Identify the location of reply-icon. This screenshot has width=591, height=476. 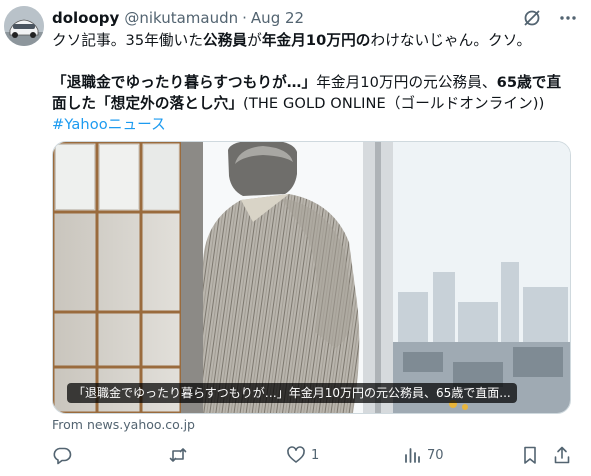
(62, 456).